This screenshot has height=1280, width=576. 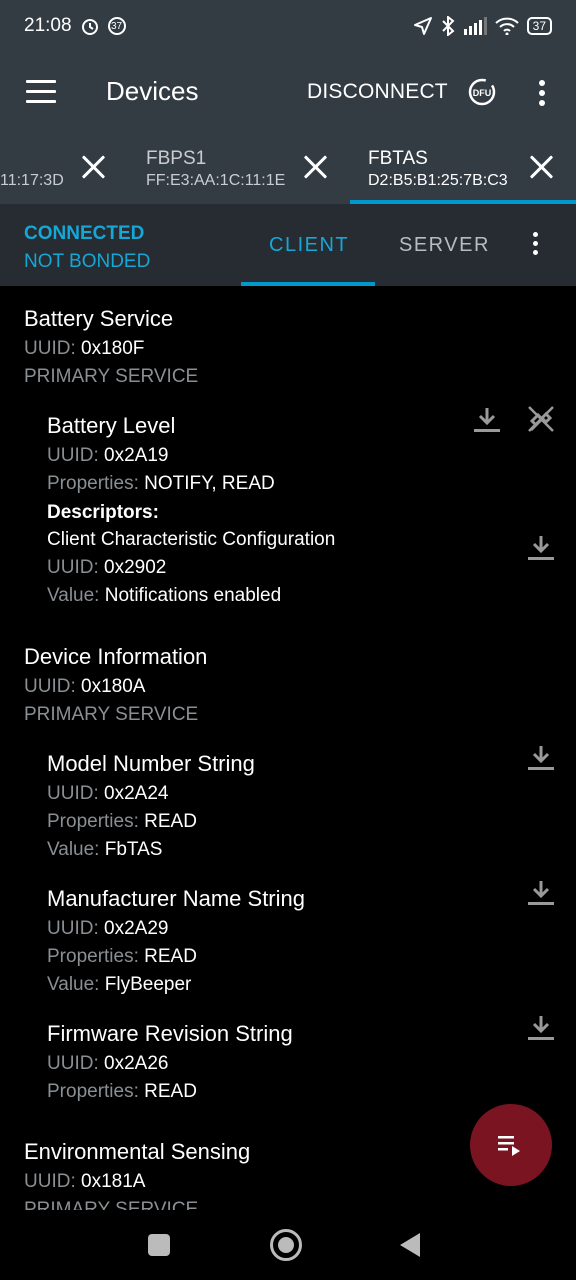 I want to click on bond-state: NOT BONDED, so click(x=87, y=261).